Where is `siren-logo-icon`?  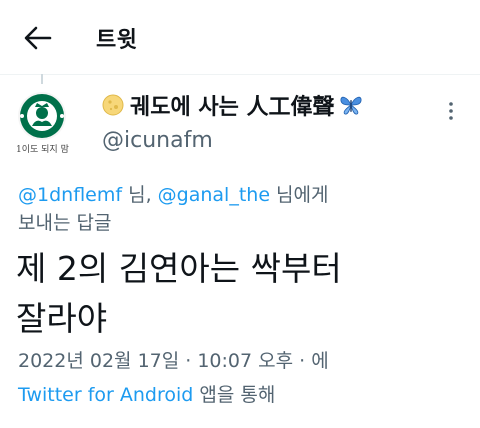
siren-logo-icon is located at coordinates (42, 116).